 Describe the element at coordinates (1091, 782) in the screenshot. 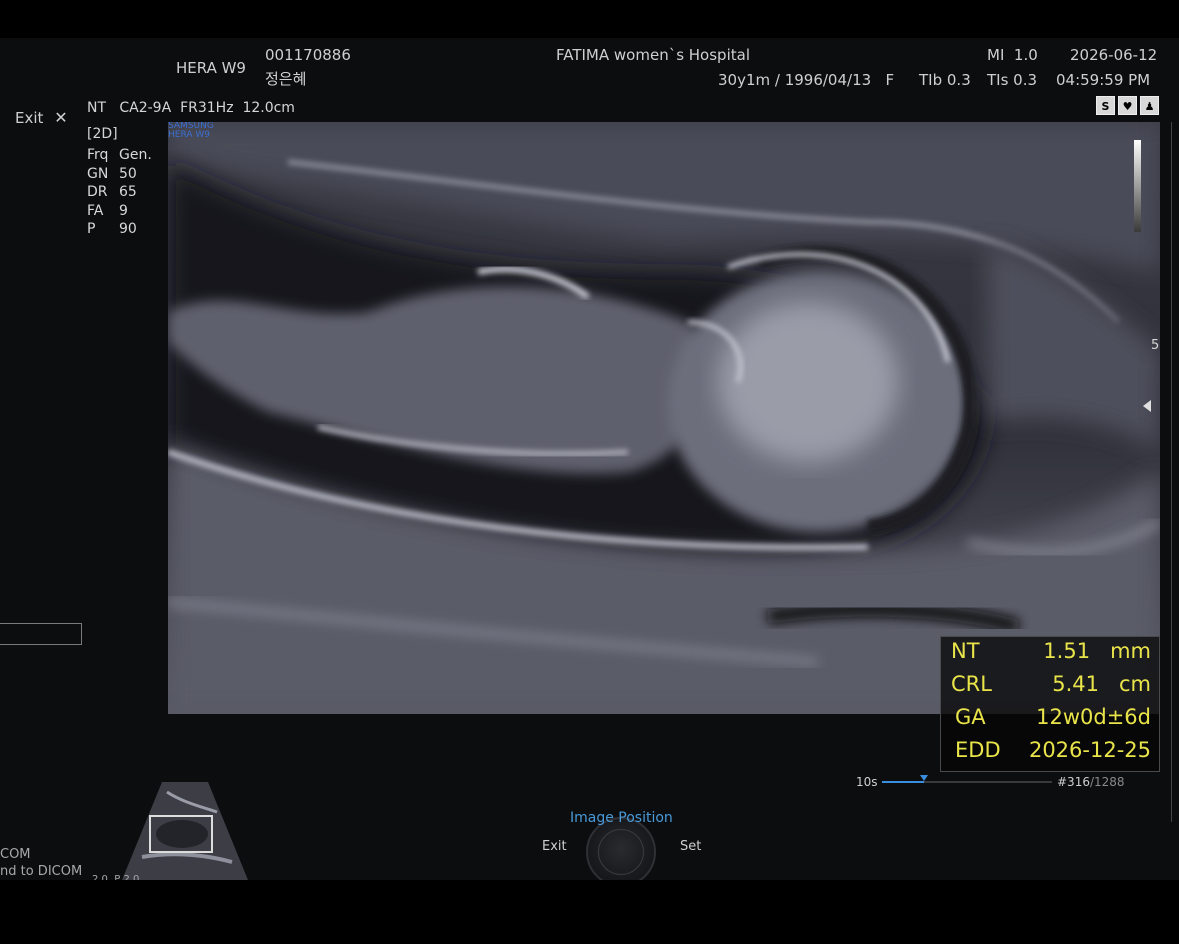

I see `frame-counter: #316/1288` at that location.